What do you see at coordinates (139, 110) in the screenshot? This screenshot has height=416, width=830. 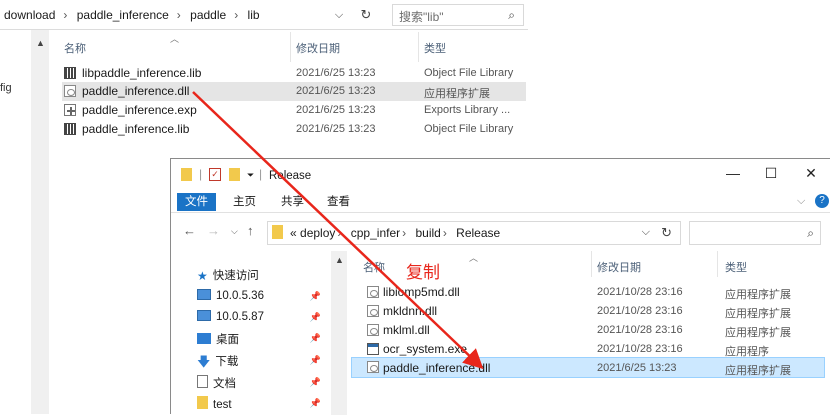 I see `file-name: paddle_inference.exp` at bounding box center [139, 110].